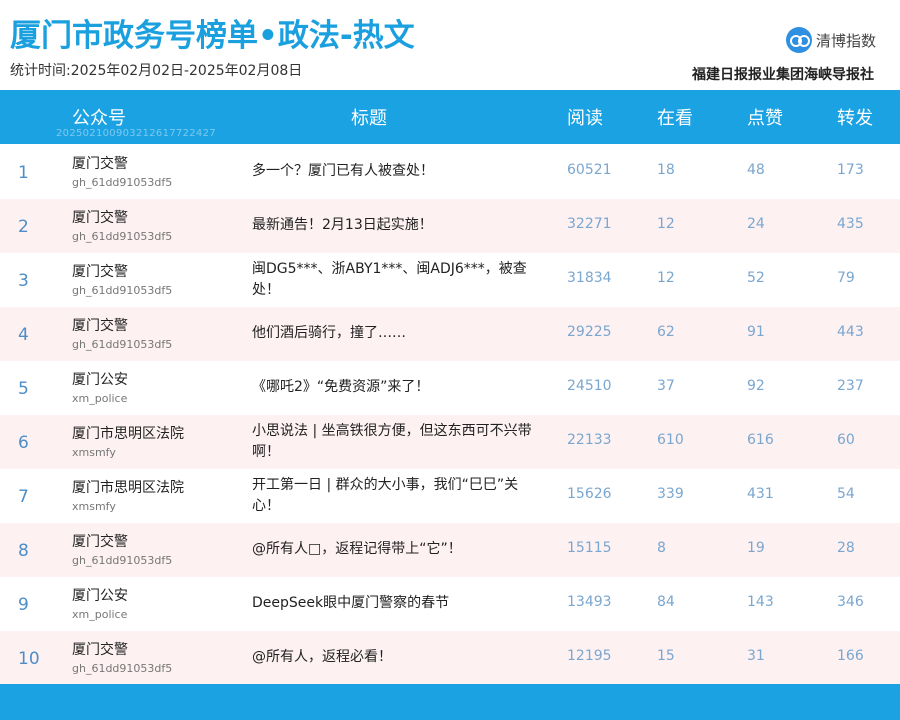 The image size is (900, 720). Describe the element at coordinates (322, 657) in the screenshot. I see `article-title: @所有人，返程必看！` at that location.